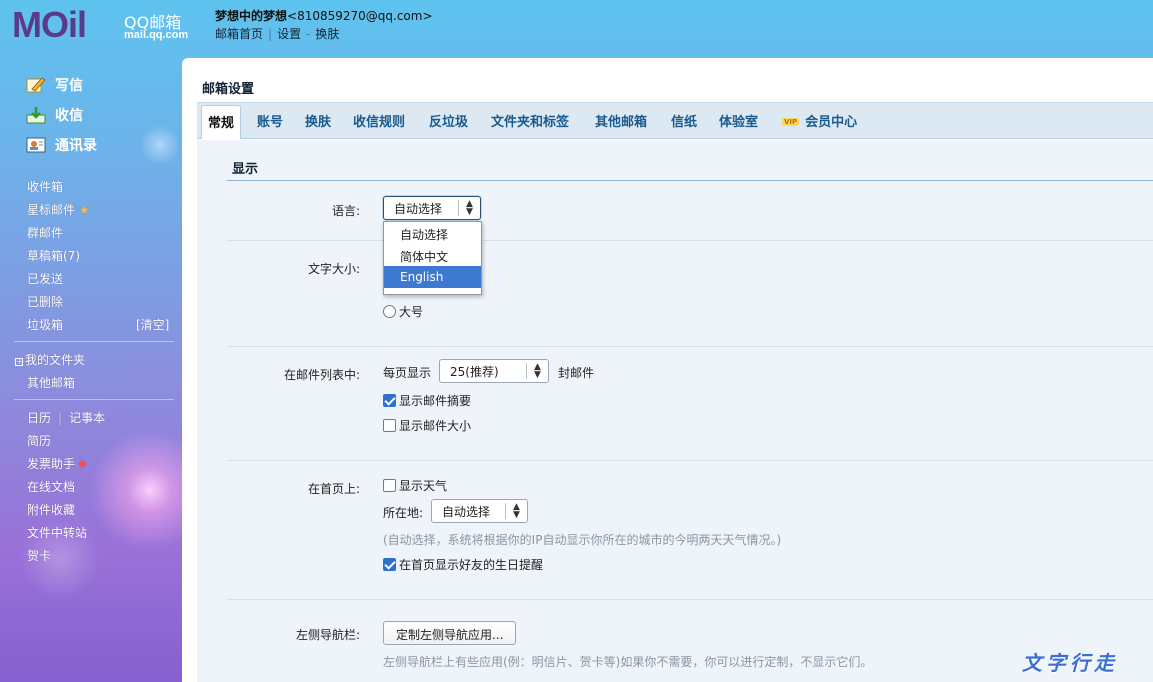 Image resolution: width=1153 pixels, height=682 pixels. Describe the element at coordinates (239, 34) in the screenshot. I see `link-home: 邮箱首页` at that location.